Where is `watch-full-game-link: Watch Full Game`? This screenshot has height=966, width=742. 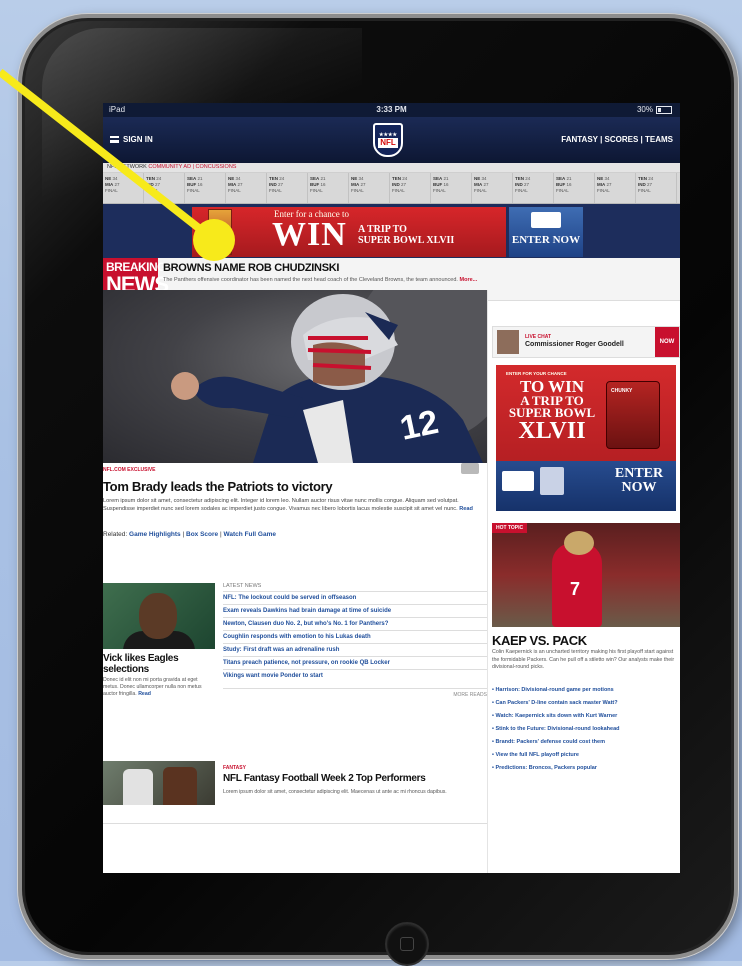 watch-full-game-link: Watch Full Game is located at coordinates (250, 534).